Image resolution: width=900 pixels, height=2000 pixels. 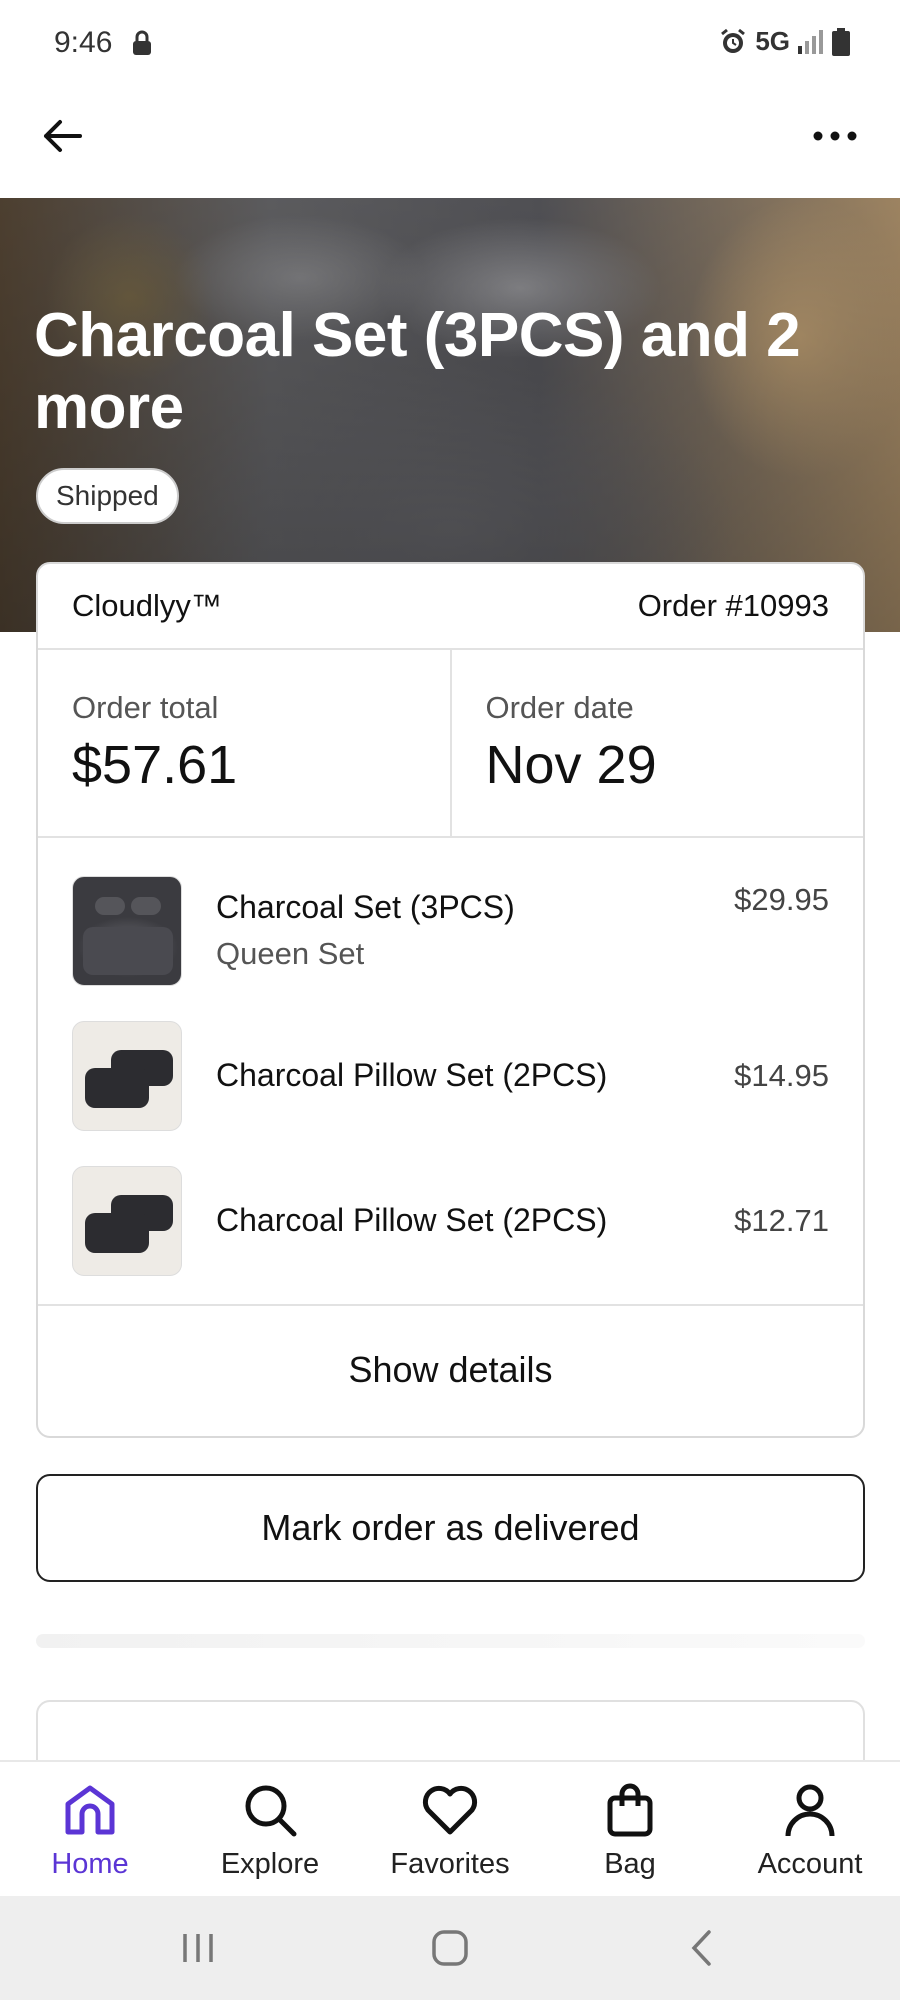 I want to click on home-system-button, so click(x=450, y=1948).